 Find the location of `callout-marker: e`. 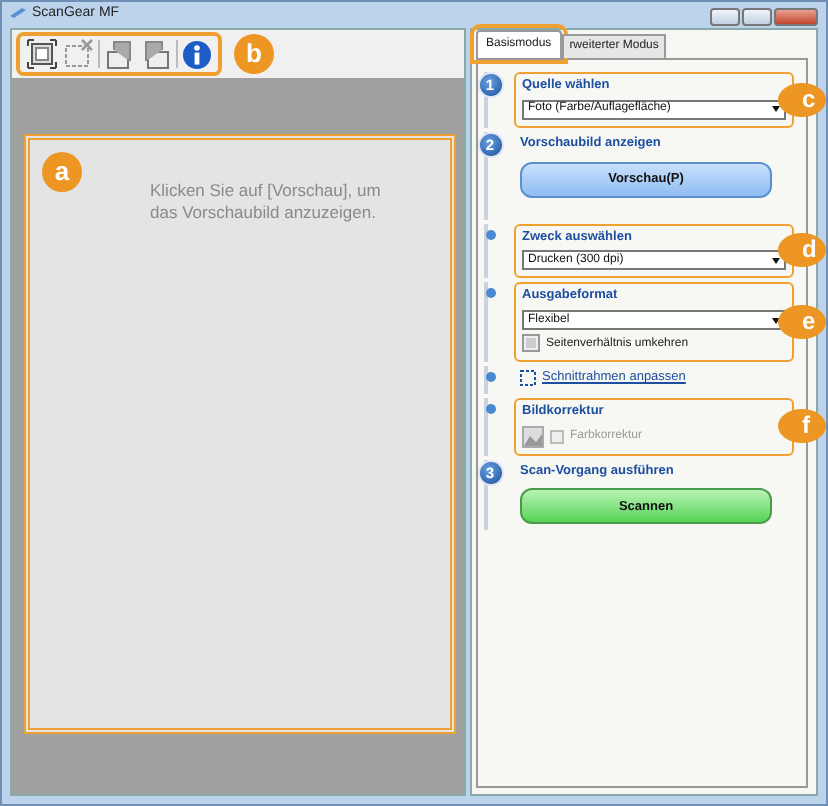

callout-marker: e is located at coordinates (802, 322).